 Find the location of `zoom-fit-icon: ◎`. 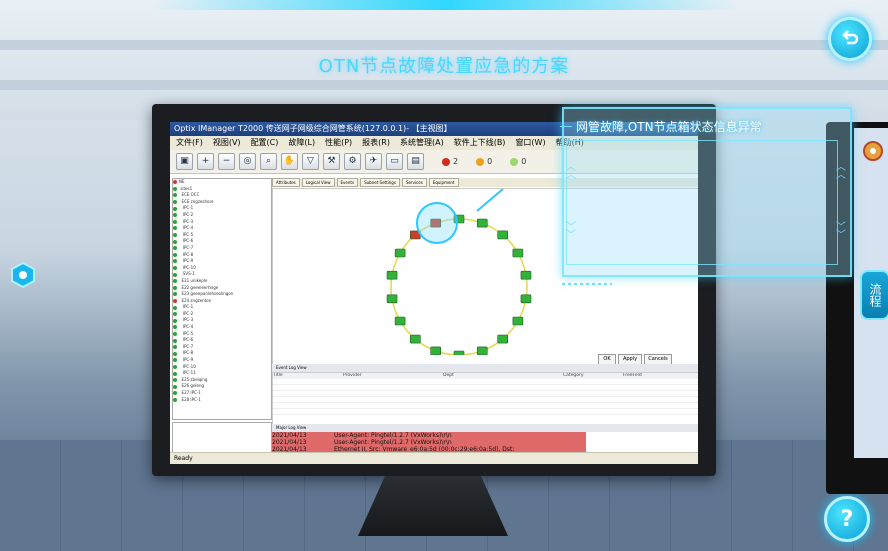

zoom-fit-icon: ◎ is located at coordinates (247, 161).